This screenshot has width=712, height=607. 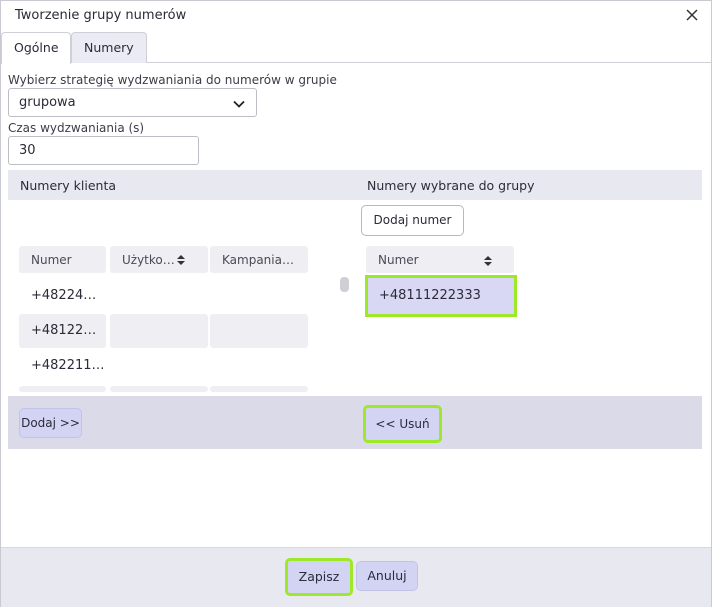 I want to click on tab-numbers: Numery, so click(x=109, y=47).